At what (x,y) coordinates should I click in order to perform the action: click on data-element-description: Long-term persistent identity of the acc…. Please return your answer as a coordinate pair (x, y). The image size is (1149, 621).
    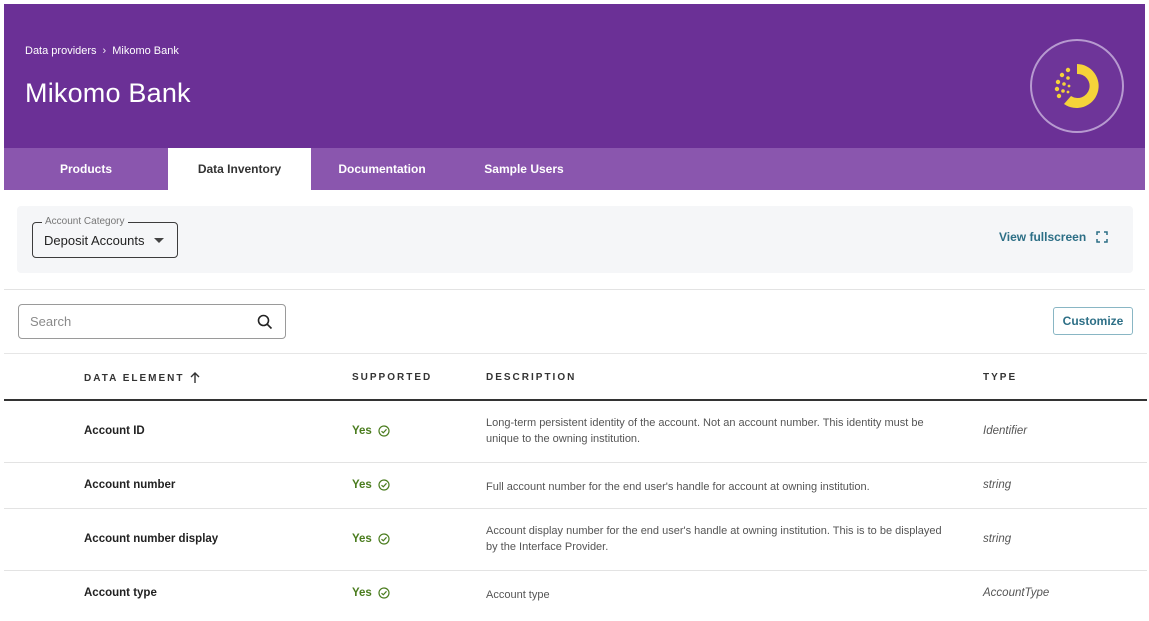
    Looking at the image, I should click on (705, 431).